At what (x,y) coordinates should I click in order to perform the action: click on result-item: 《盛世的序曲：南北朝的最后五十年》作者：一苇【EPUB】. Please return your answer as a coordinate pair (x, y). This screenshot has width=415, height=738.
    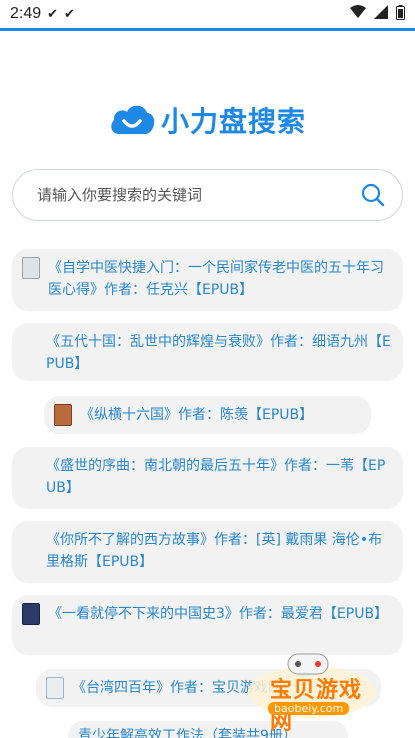
    Looking at the image, I should click on (207, 478).